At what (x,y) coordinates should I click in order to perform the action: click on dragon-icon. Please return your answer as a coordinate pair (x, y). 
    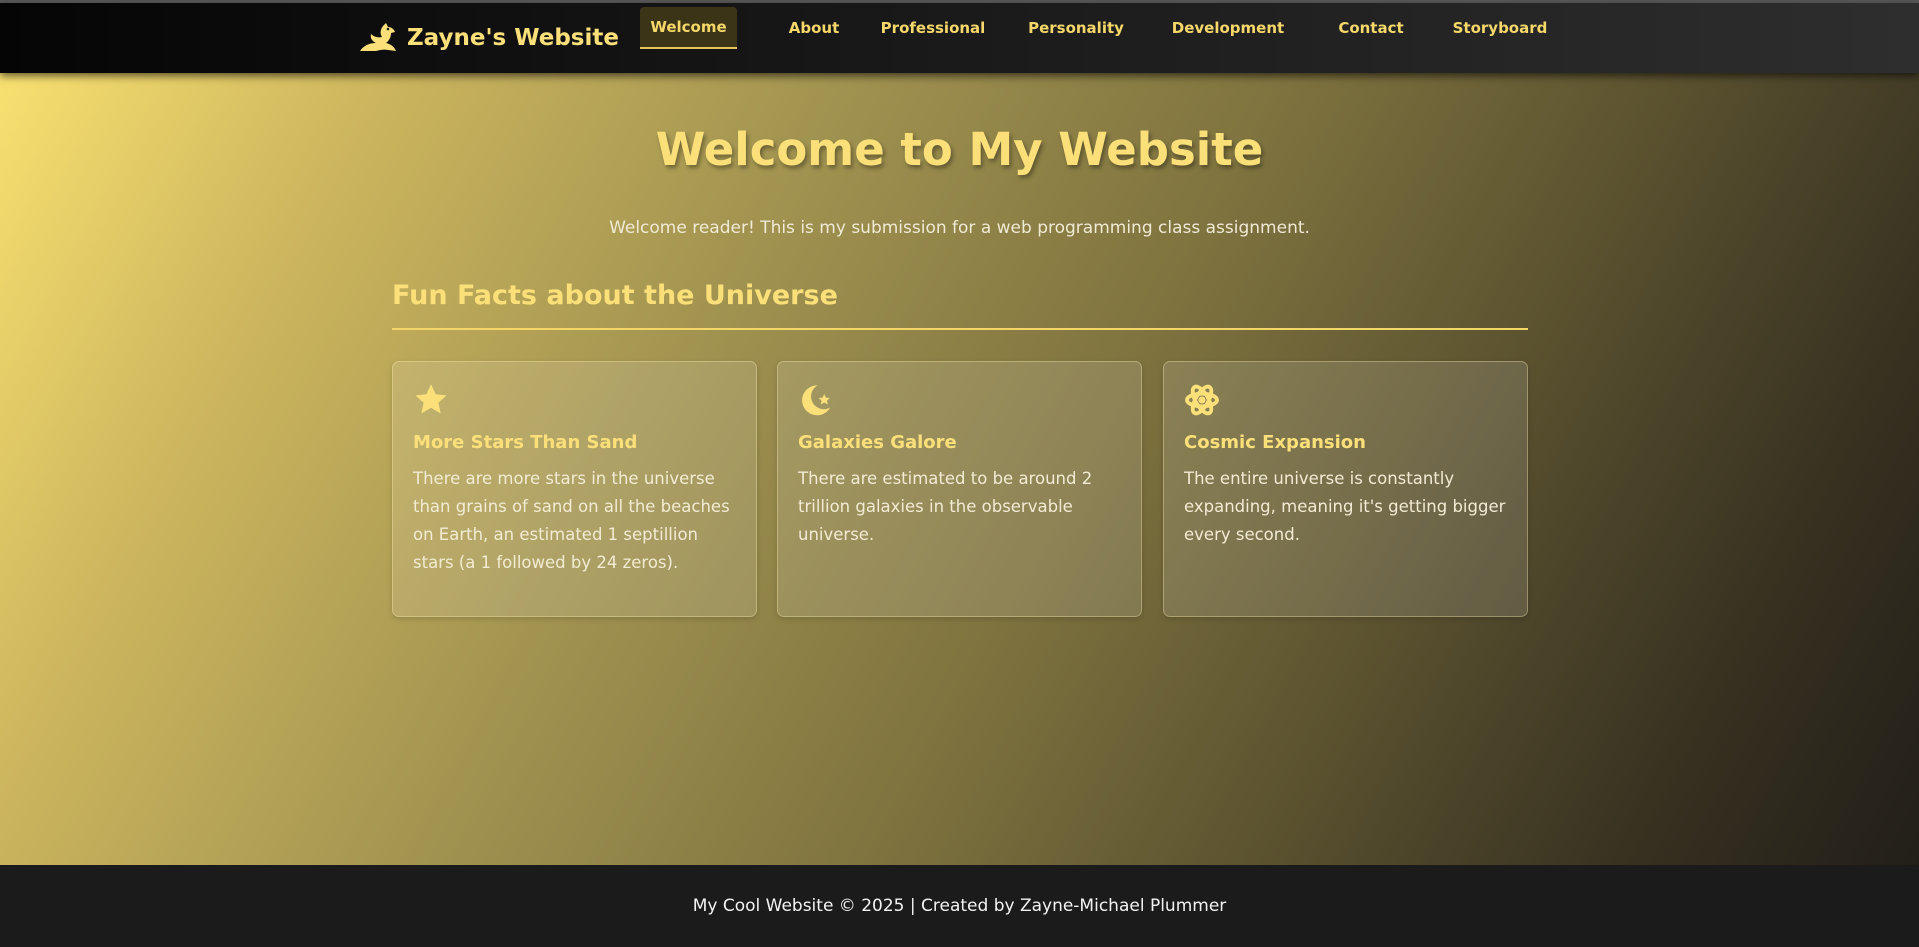
    Looking at the image, I should click on (378, 37).